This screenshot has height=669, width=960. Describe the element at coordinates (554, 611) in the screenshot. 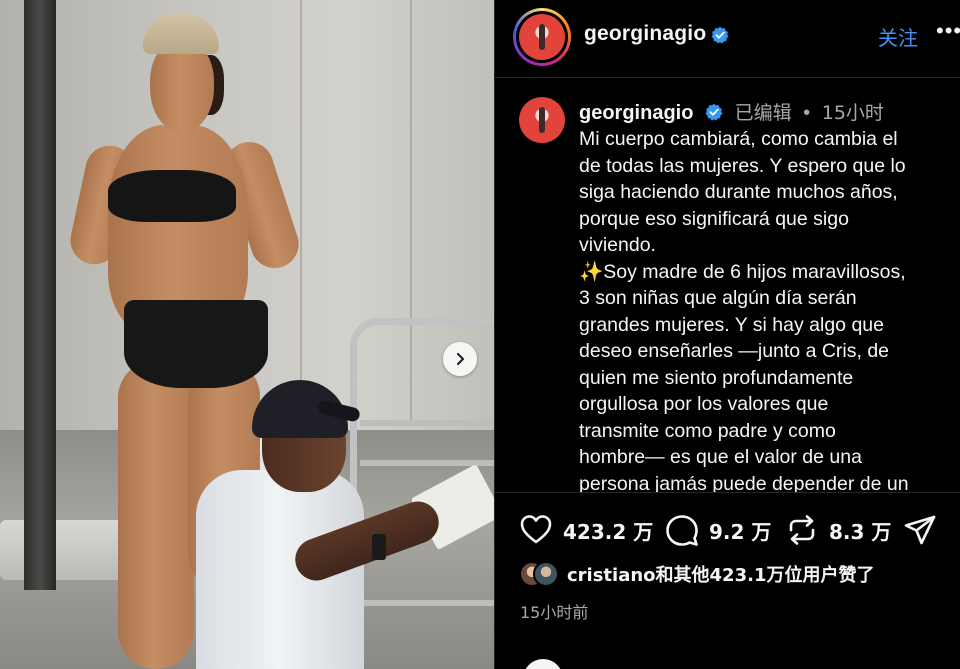

I see `posted-time: 15小时前` at that location.